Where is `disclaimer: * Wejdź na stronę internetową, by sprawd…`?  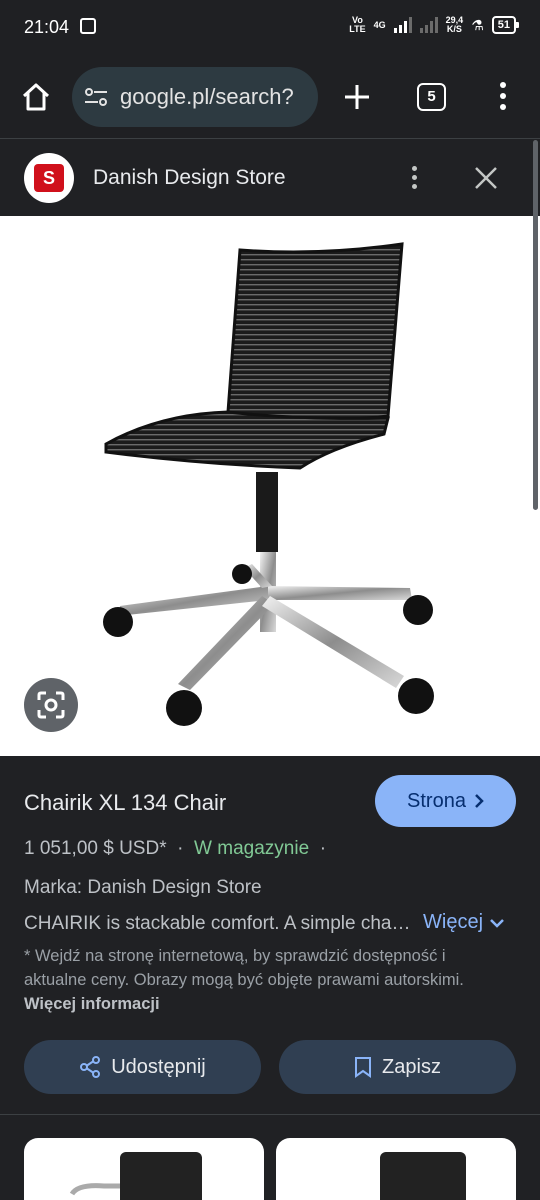 disclaimer: * Wejdź na stronę internetową, by sprawd… is located at coordinates (264, 980).